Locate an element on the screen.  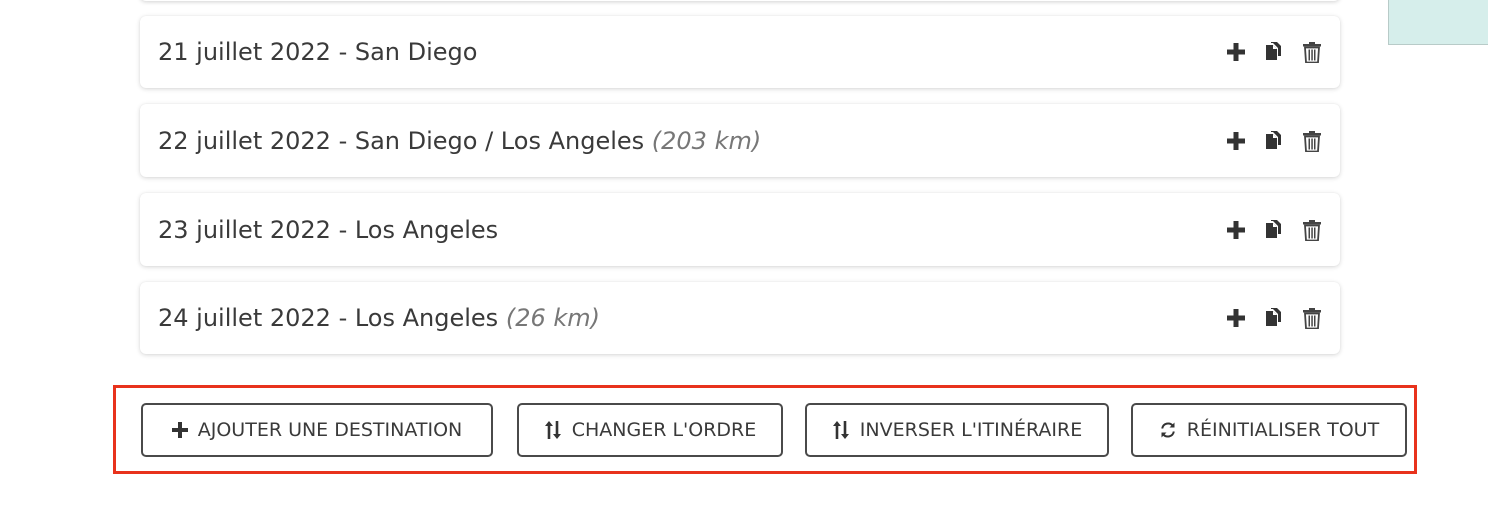
reverse-route-button: INVERSER L'ITINÉRAIRE is located at coordinates (957, 430).